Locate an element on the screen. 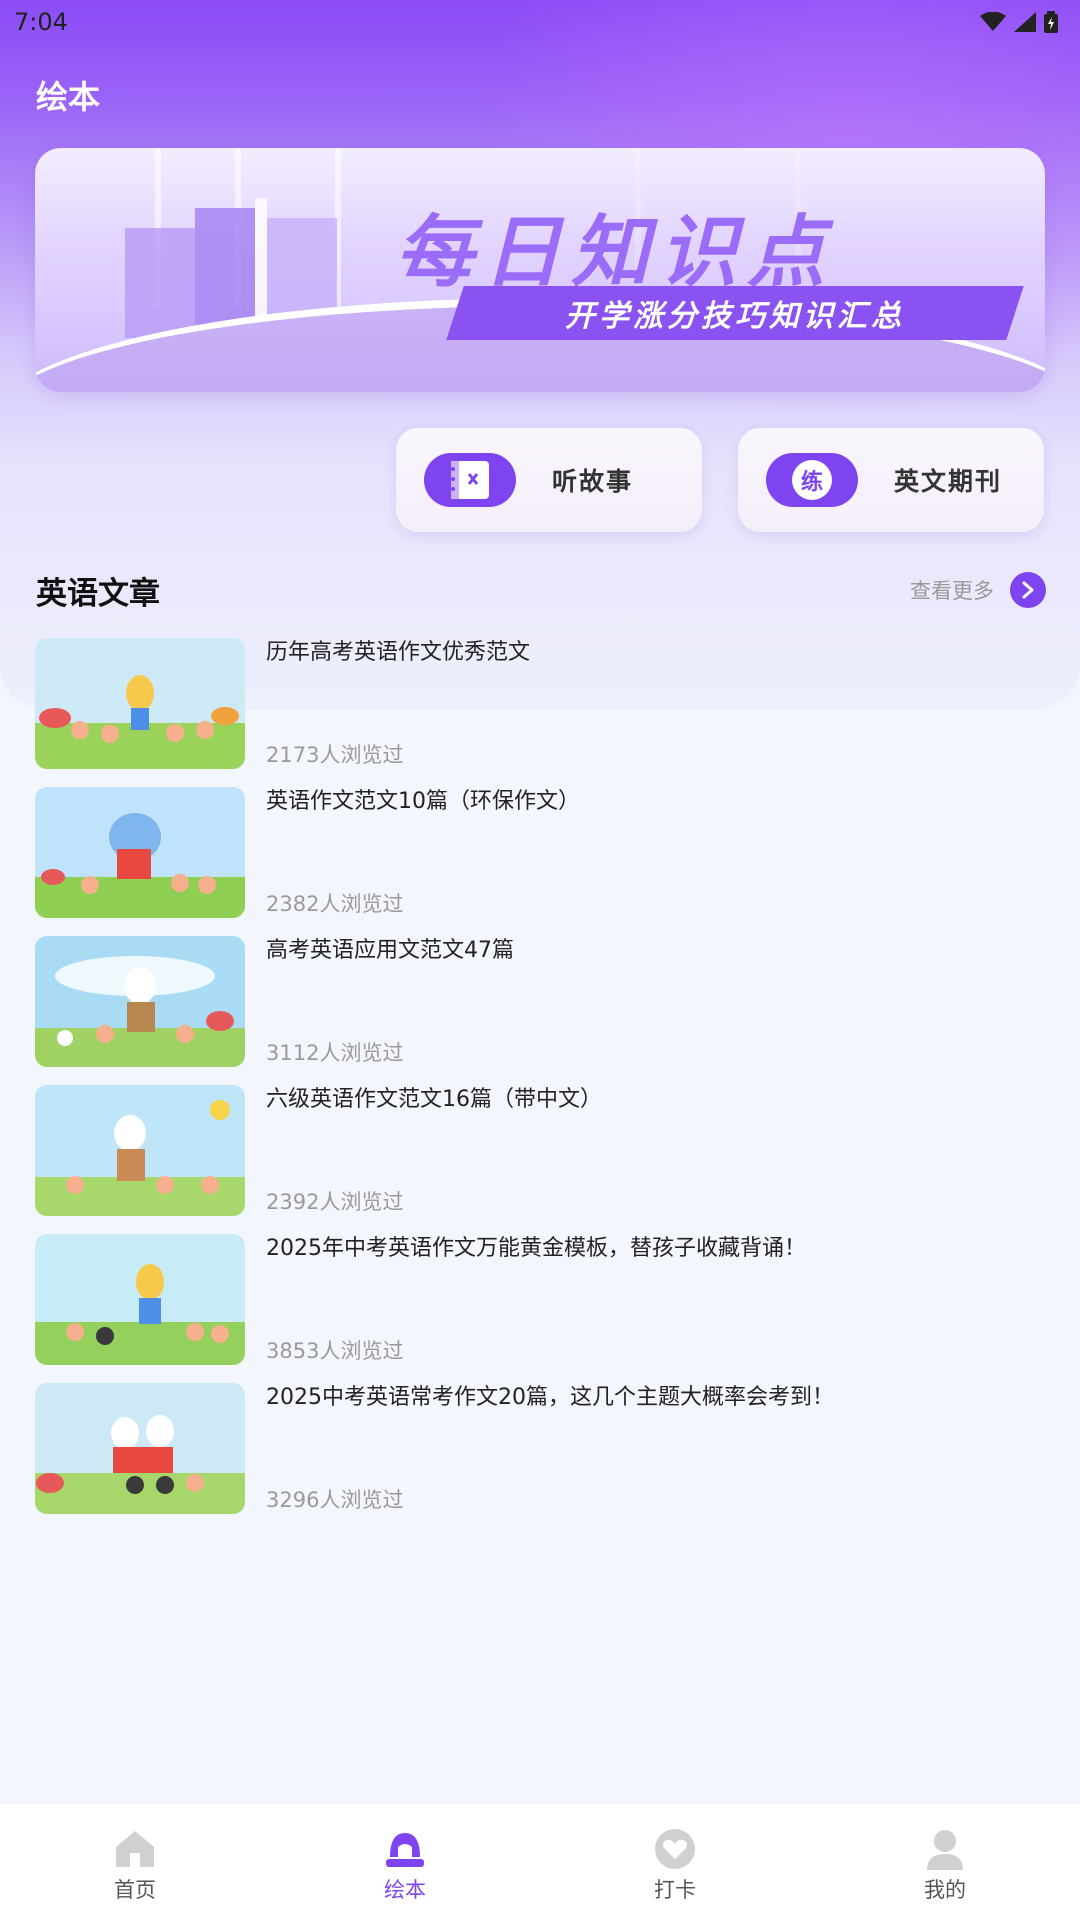 This screenshot has width=1080, height=1920. tab-picture-book-label: 绘本 is located at coordinates (405, 1890).